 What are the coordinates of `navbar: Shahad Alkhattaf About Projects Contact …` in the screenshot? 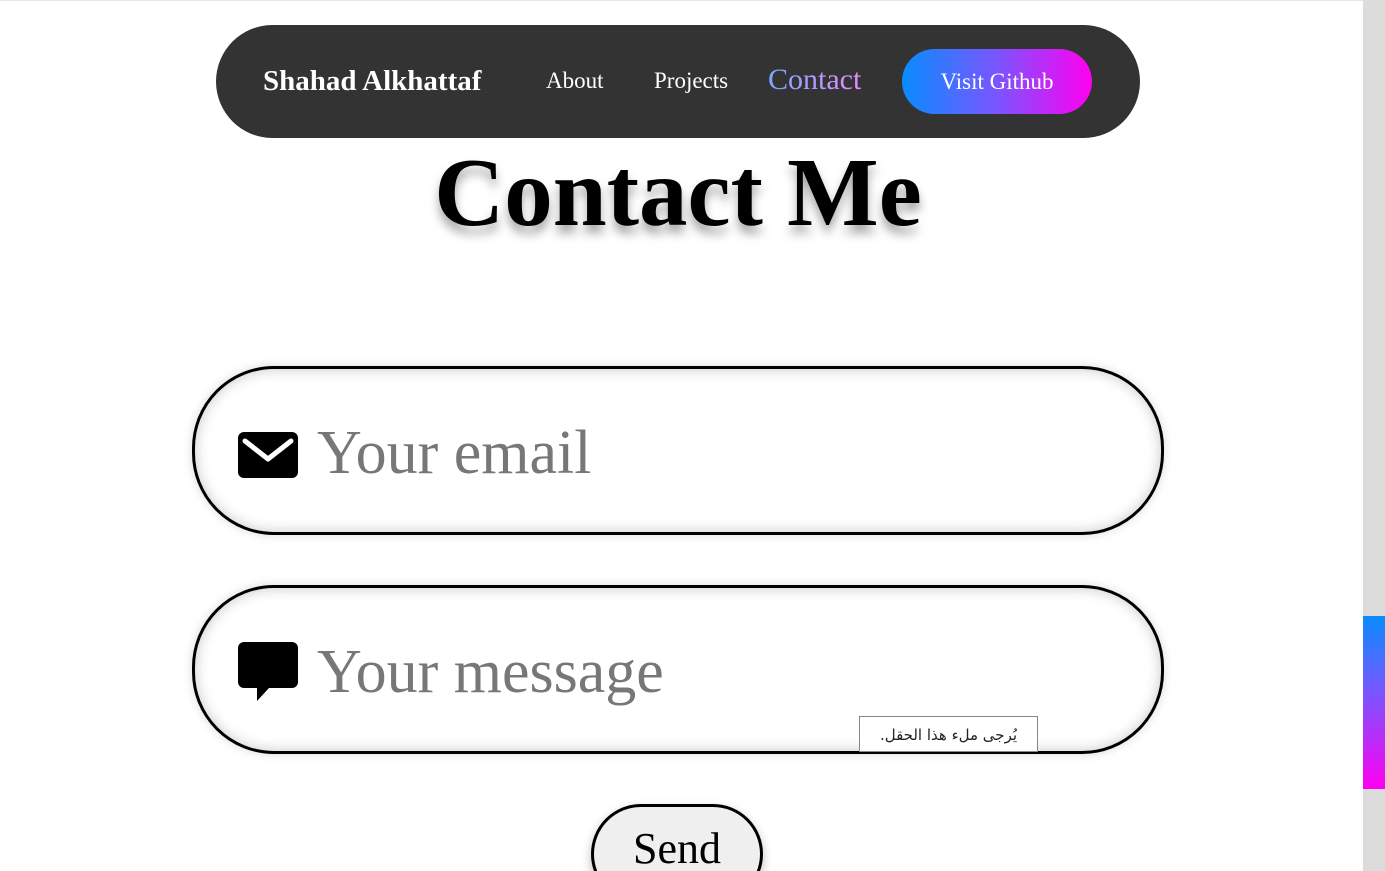 It's located at (678, 81).